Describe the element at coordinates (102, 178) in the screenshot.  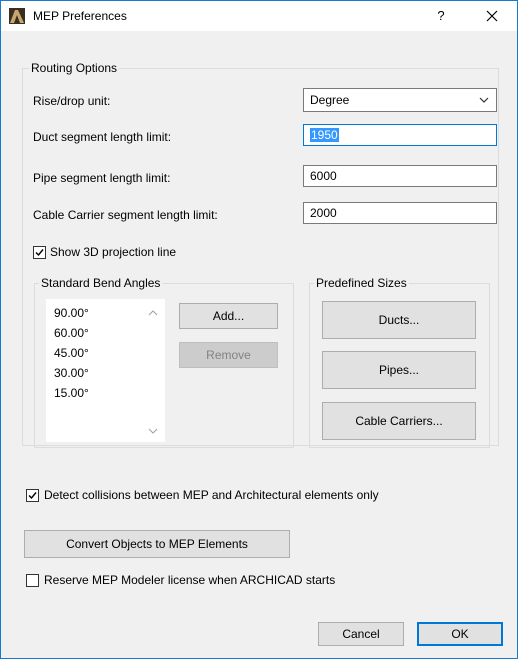
I see `pipe-length-label: Pipe segment length limit:` at that location.